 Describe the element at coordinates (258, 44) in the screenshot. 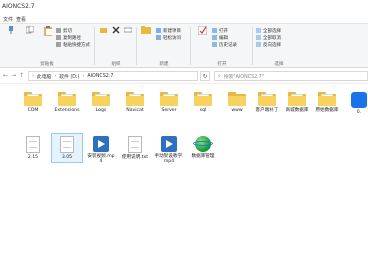

I see `invert-selection-icon` at that location.